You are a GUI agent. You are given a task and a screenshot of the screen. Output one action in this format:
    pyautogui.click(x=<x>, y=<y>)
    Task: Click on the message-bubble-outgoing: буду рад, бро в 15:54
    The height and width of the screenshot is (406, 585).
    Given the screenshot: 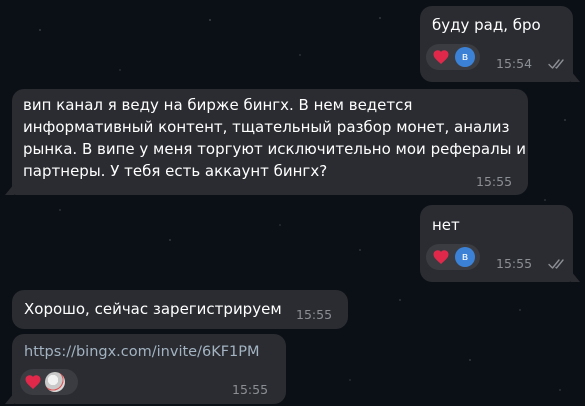 What is the action you would take?
    pyautogui.click(x=500, y=44)
    